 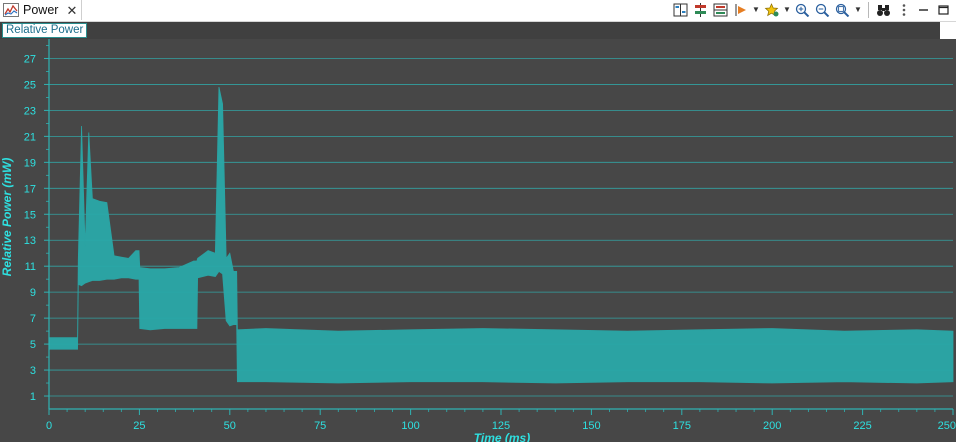 What do you see at coordinates (883, 10) in the screenshot?
I see `binoculars-icon` at bounding box center [883, 10].